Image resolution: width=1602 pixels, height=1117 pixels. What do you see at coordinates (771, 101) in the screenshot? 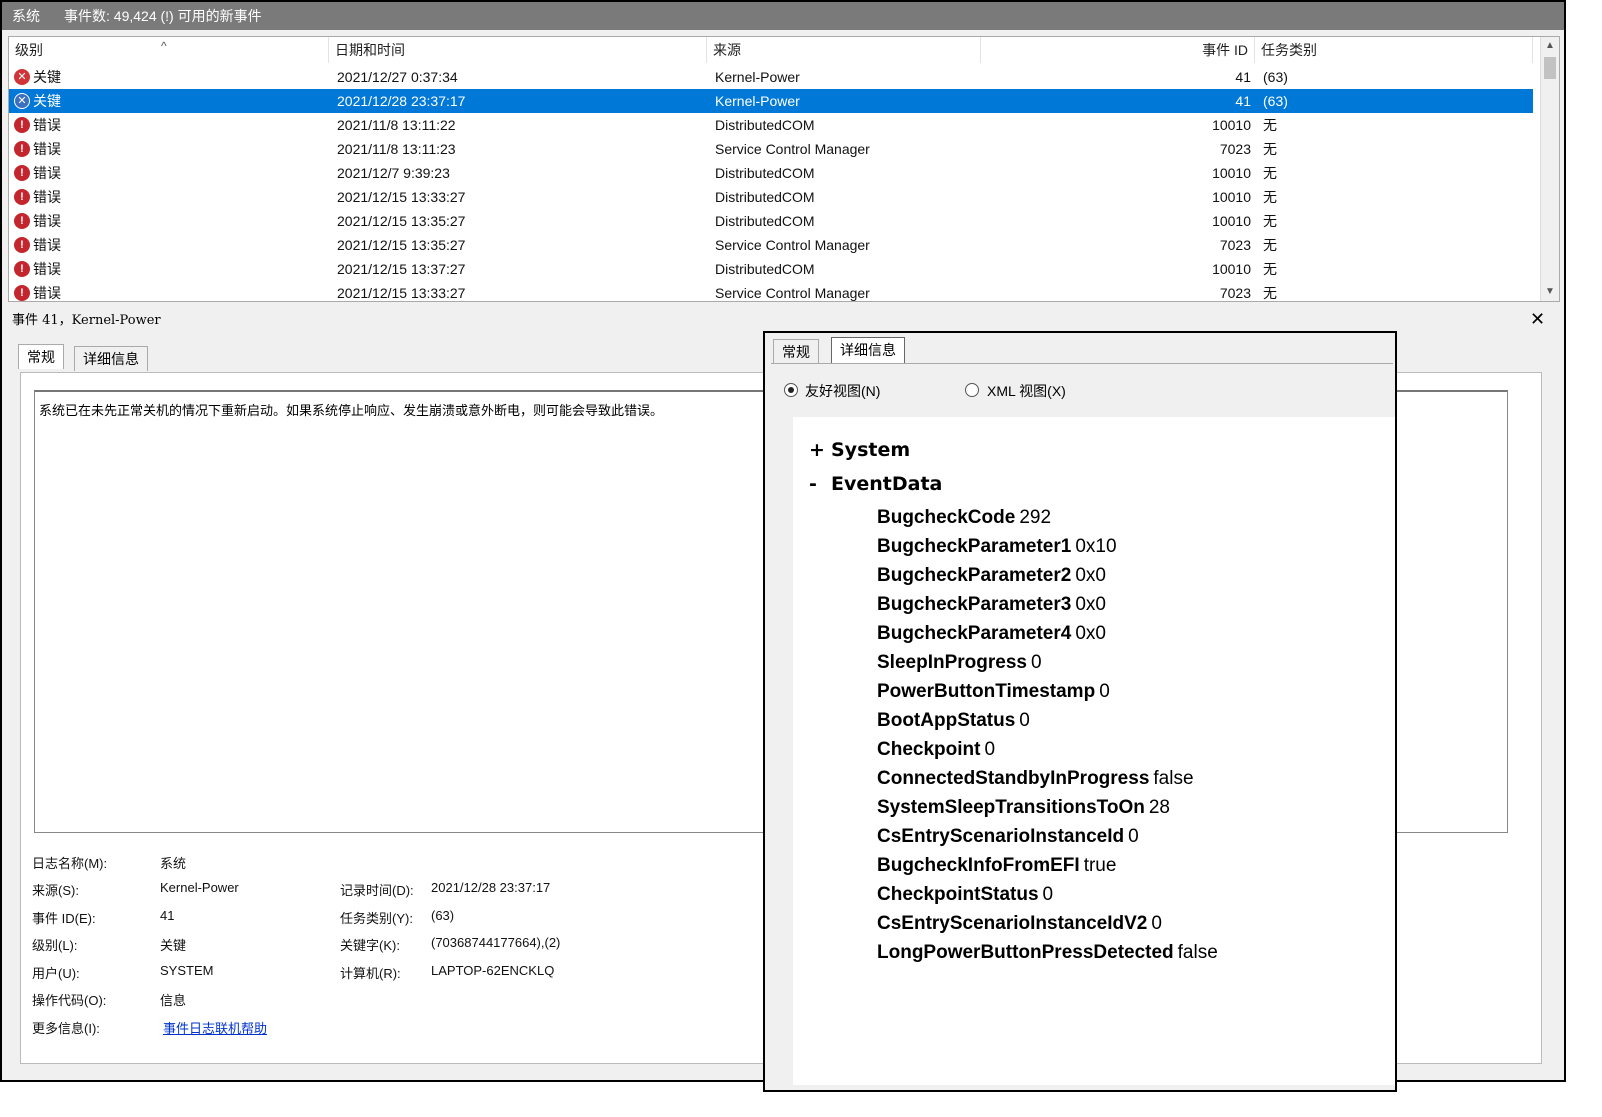
I see `event-row: ✕ 关键 2021/12/28 23:37:17 Kernel-Power 41 (63)` at bounding box center [771, 101].